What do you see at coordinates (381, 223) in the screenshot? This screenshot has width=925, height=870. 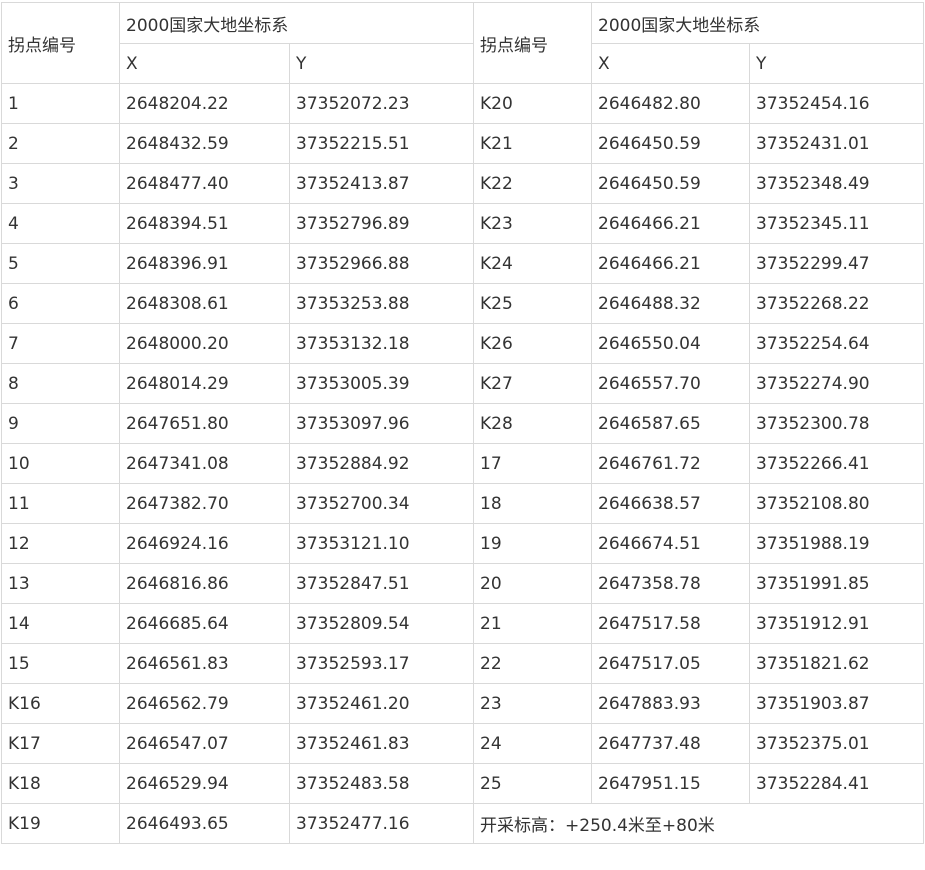 I see `y-coordinate-cell: 37352796.89` at bounding box center [381, 223].